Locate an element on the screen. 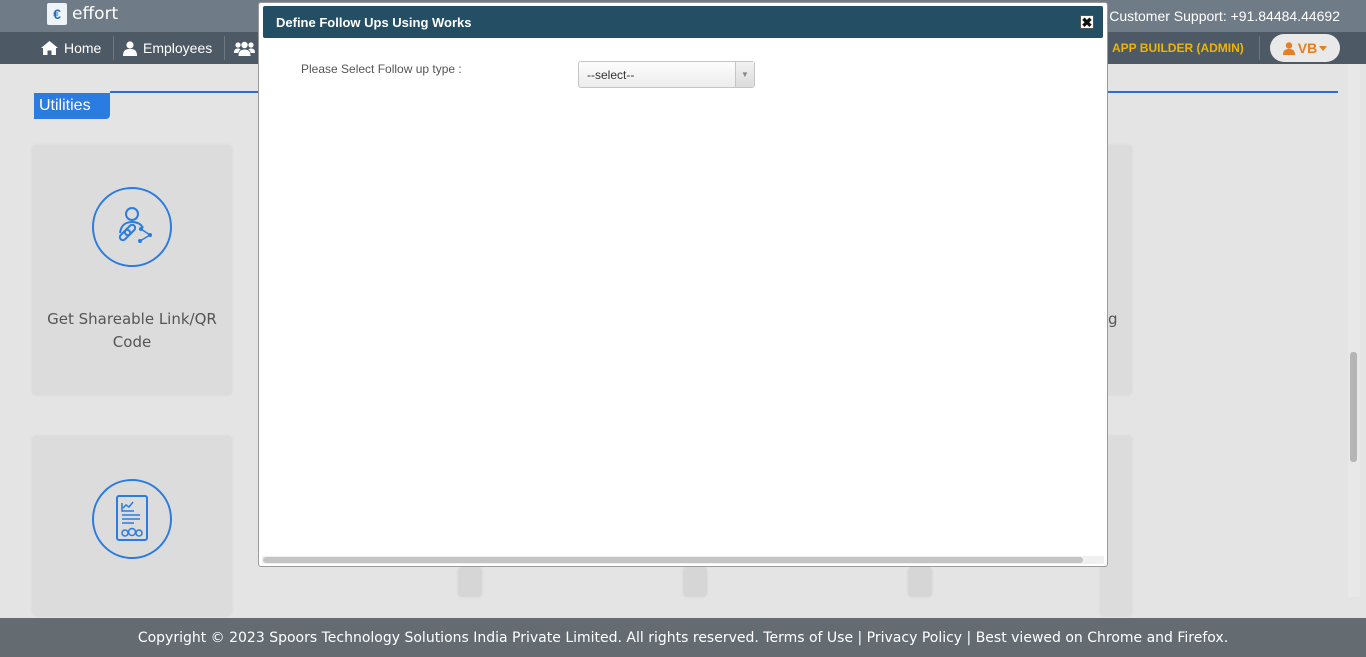 The height and width of the screenshot is (657, 1366). nav-item-label: Home is located at coordinates (83, 48).